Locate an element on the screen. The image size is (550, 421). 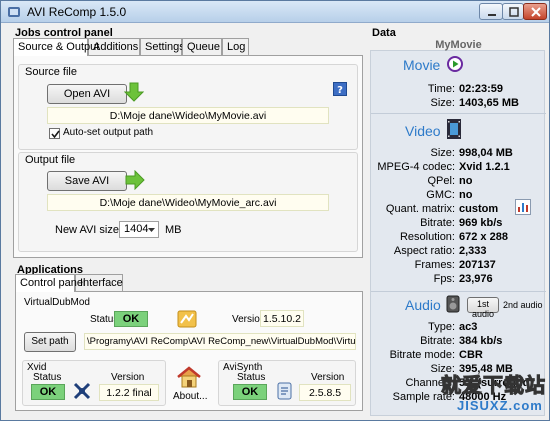
avisynth-group: AviSynth Status OK Version 2.5.8.5 is located at coordinates (287, 383).